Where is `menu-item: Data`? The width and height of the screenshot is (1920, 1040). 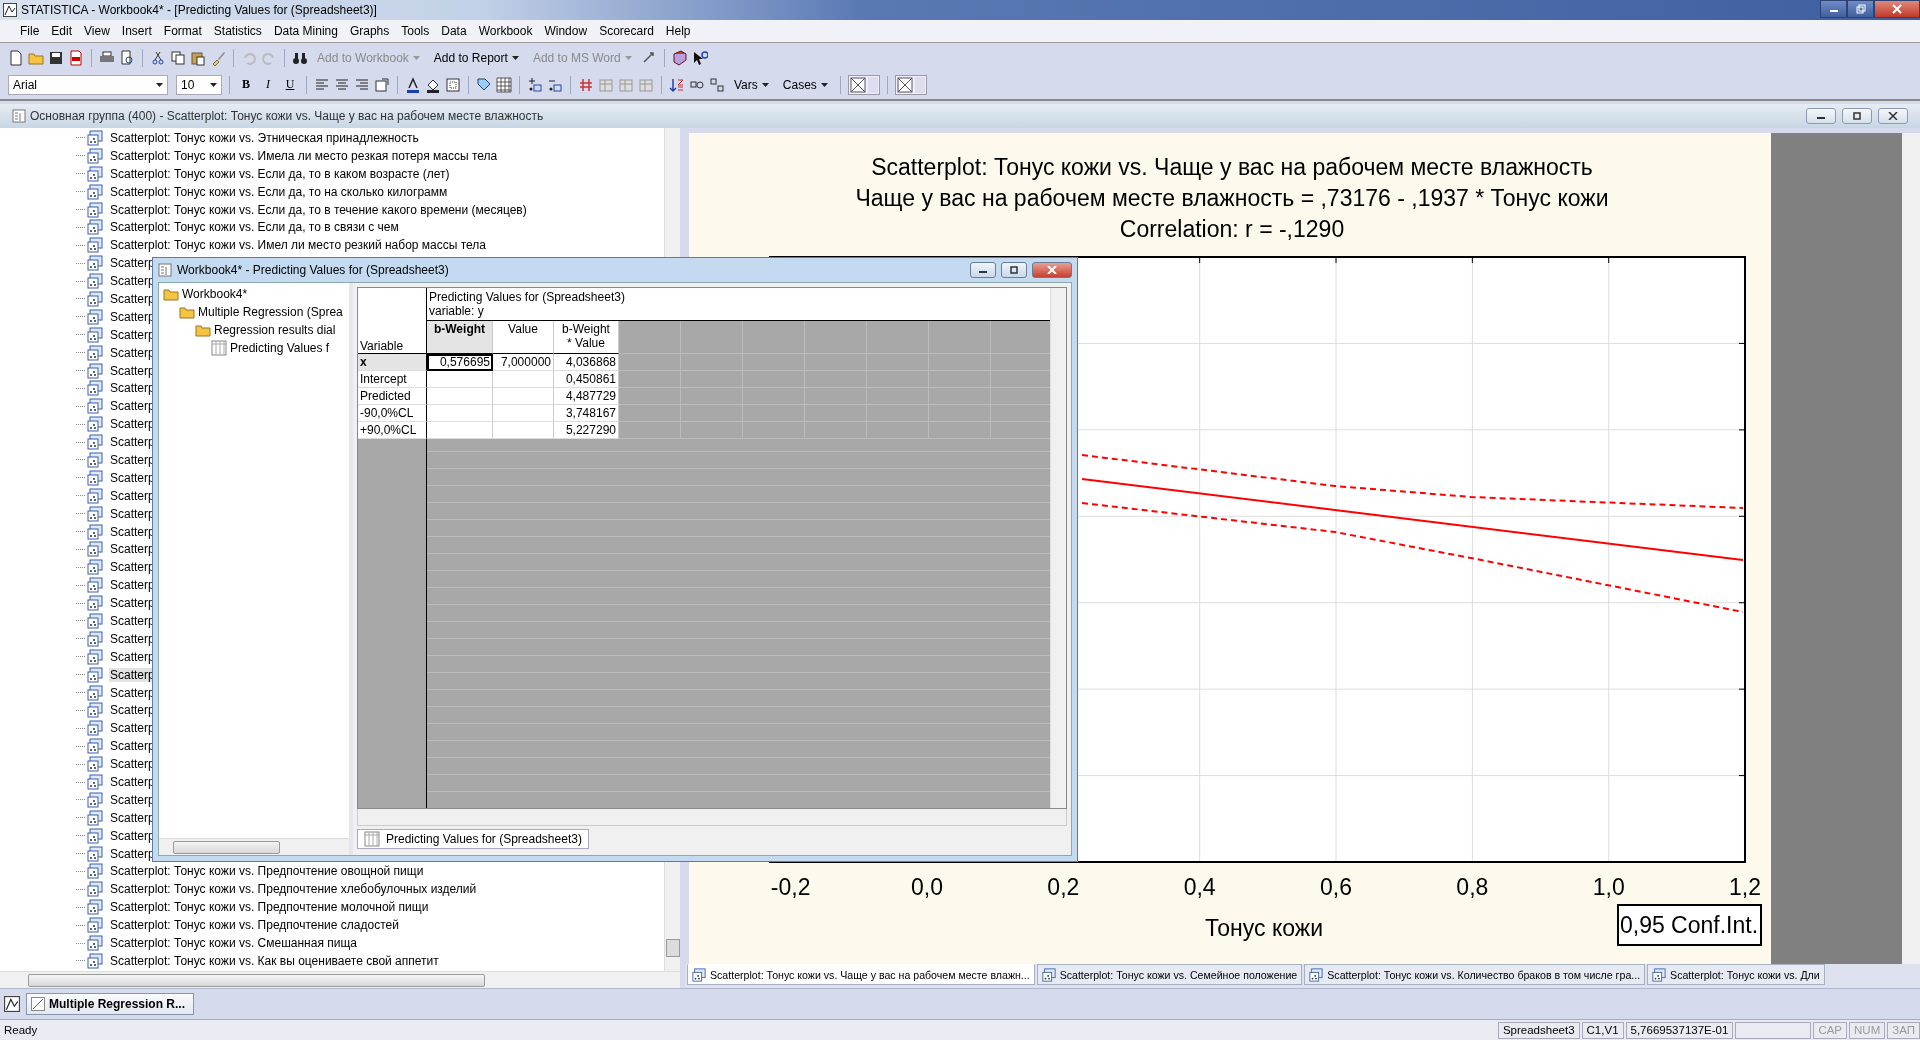
menu-item: Data is located at coordinates (454, 31).